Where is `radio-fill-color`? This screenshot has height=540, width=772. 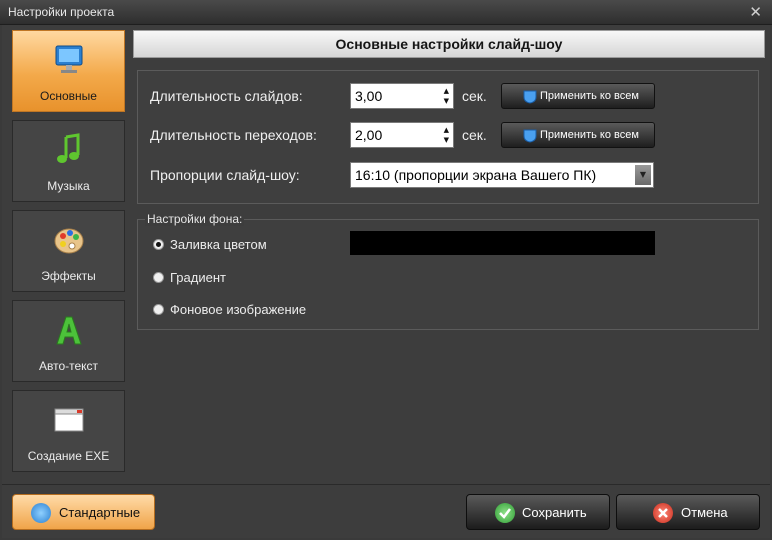
radio-fill-color is located at coordinates (158, 244).